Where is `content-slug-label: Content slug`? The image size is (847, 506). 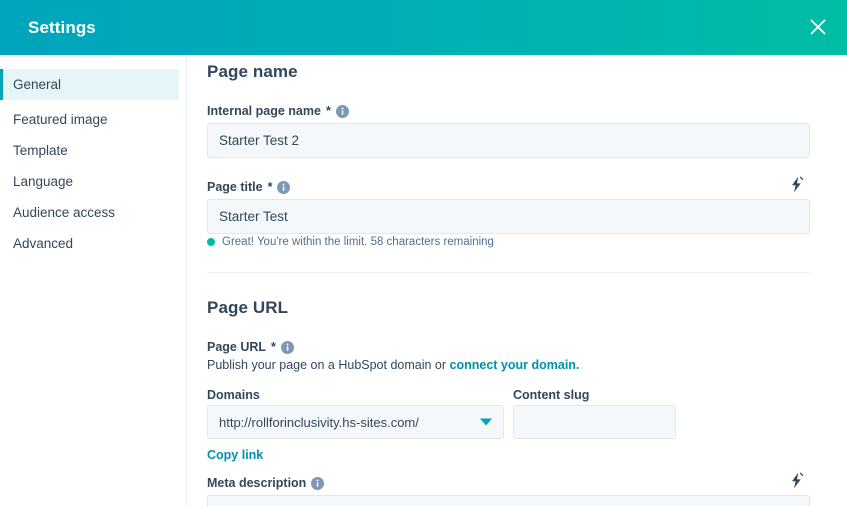
content-slug-label: Content slug is located at coordinates (551, 395).